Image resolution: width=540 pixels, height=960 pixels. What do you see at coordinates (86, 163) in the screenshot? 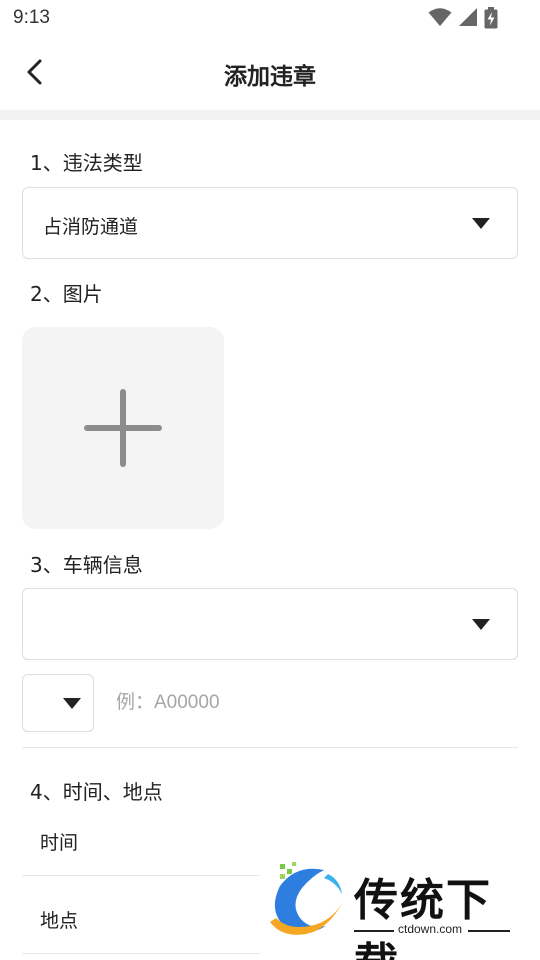
I see `violation-type-label: 1、违法类型` at bounding box center [86, 163].